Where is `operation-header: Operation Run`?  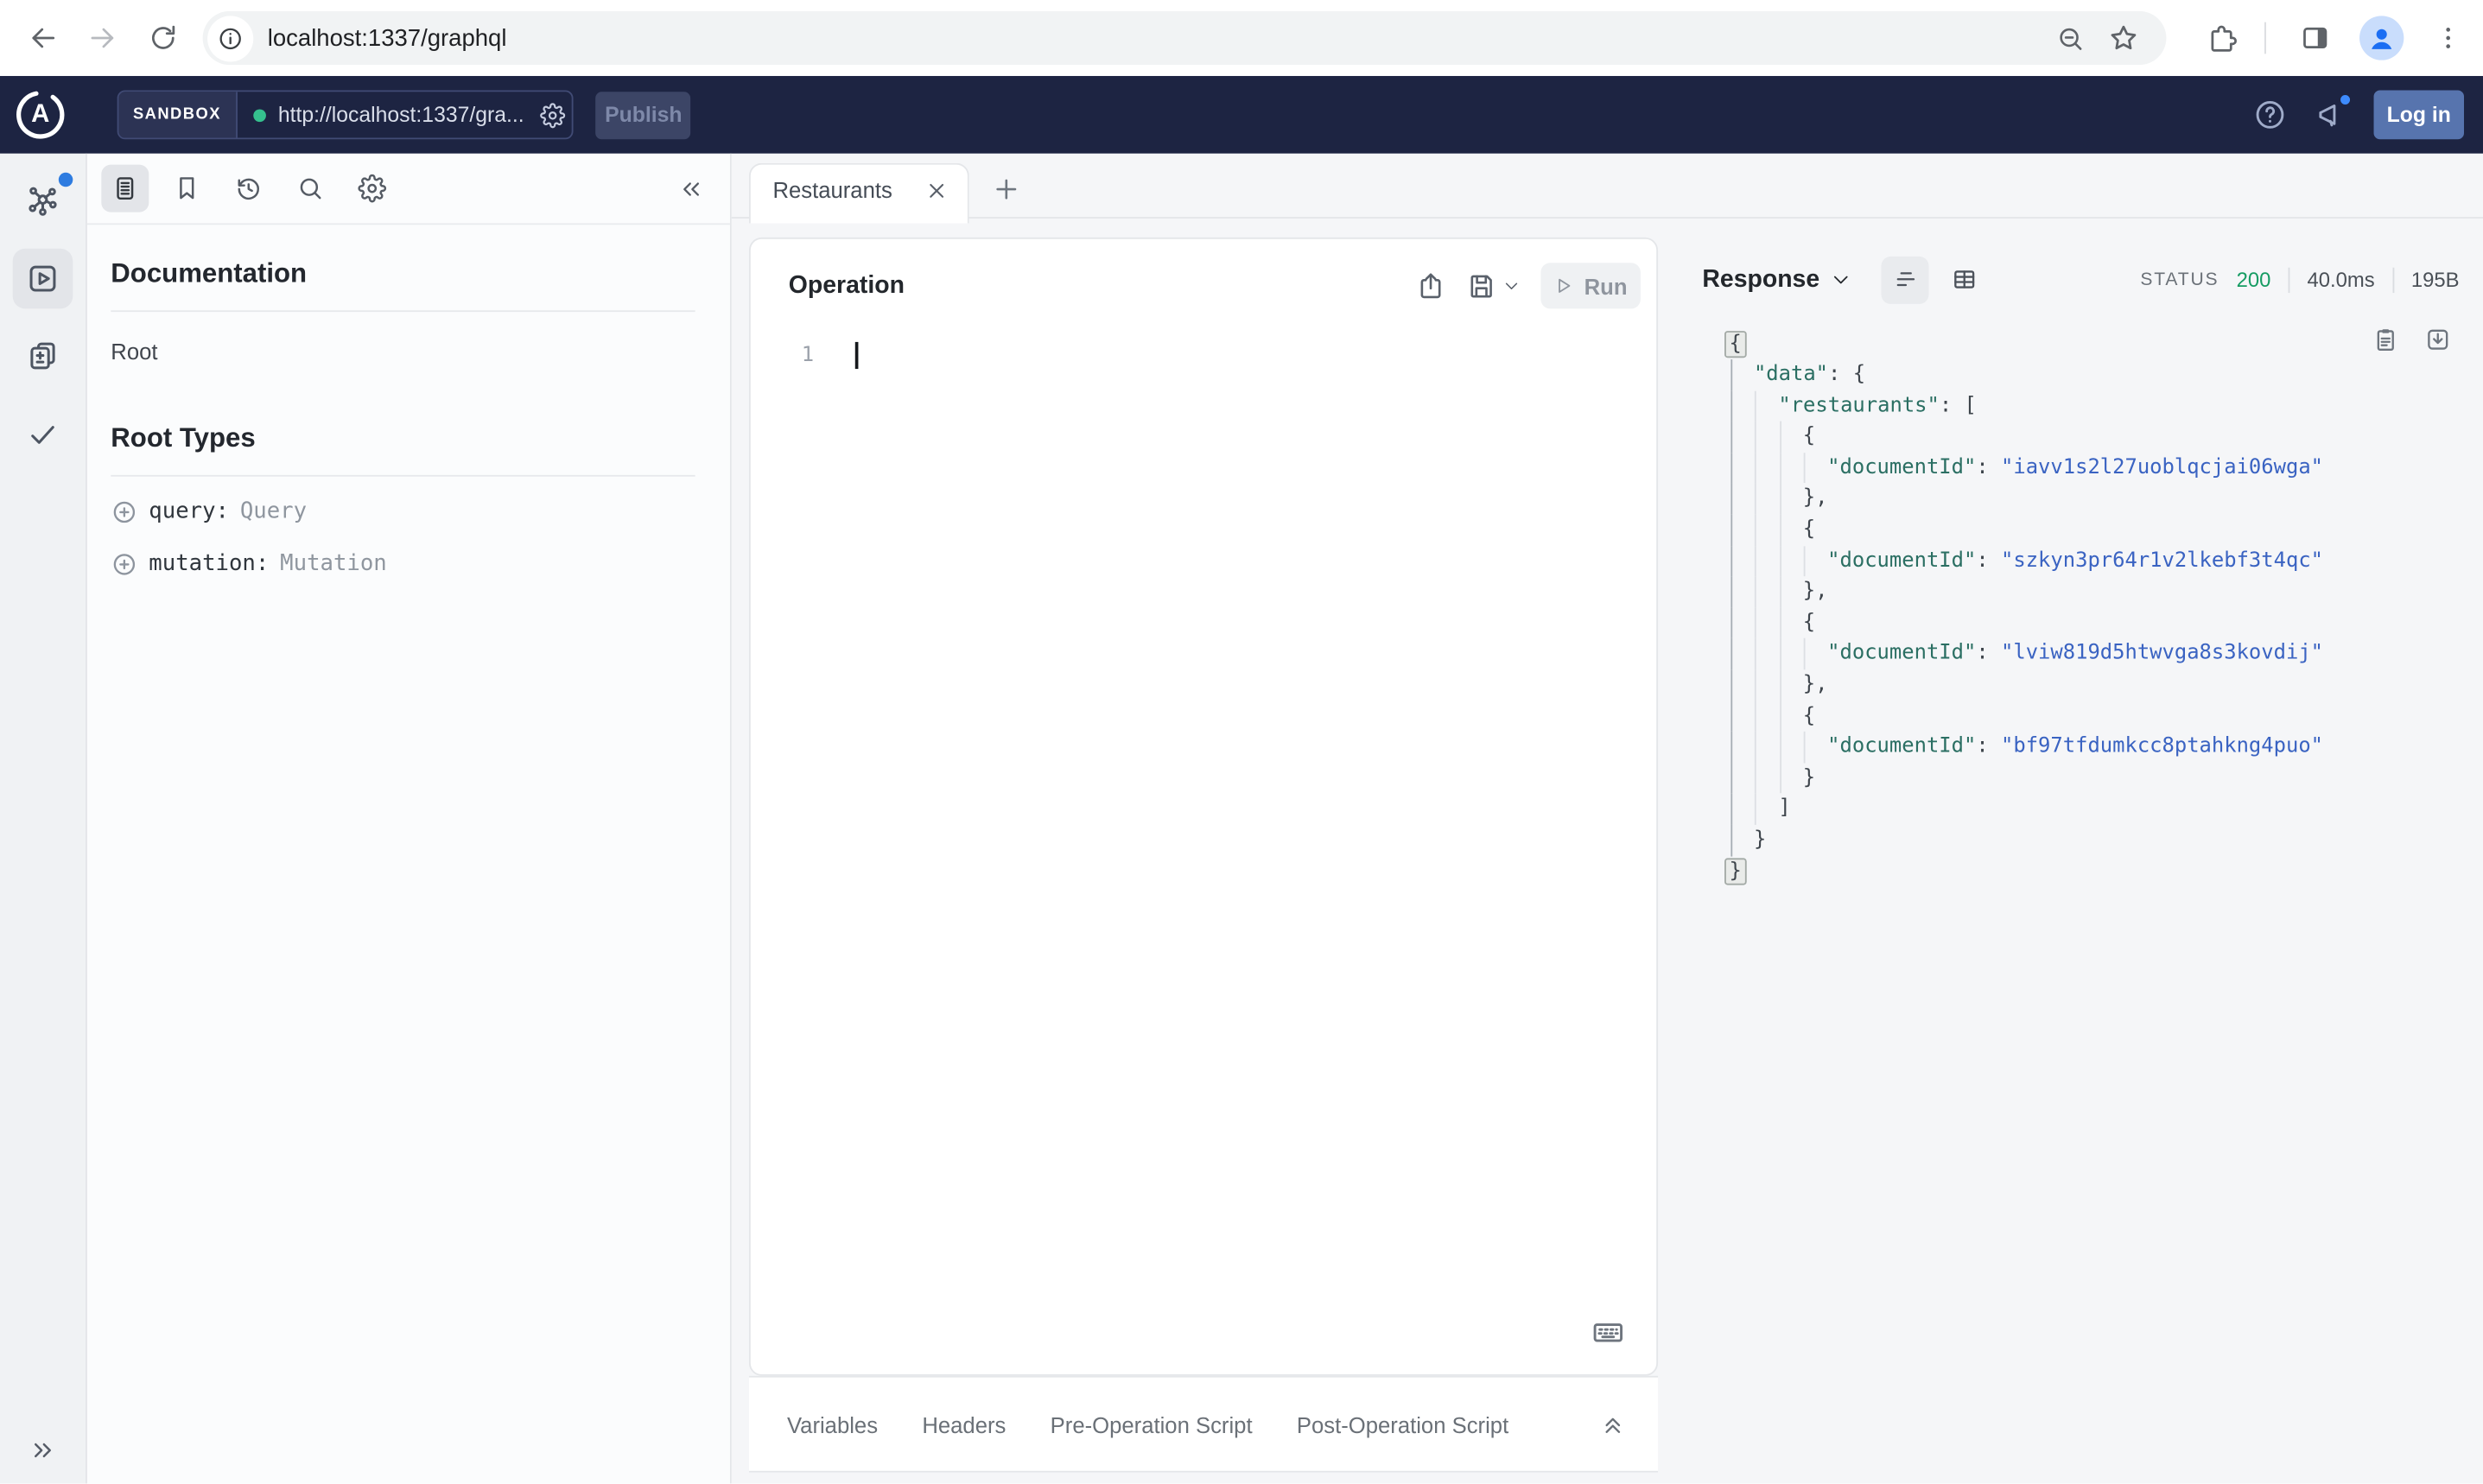
operation-header: Operation Run is located at coordinates (1204, 274).